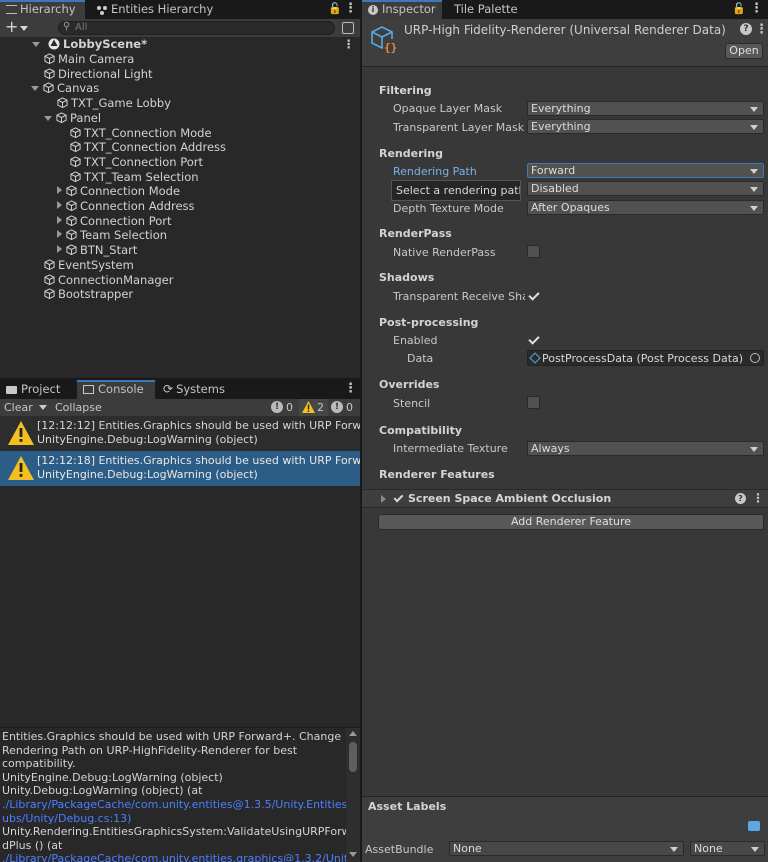  I want to click on gameobject-cube-icon, so click(75, 161).